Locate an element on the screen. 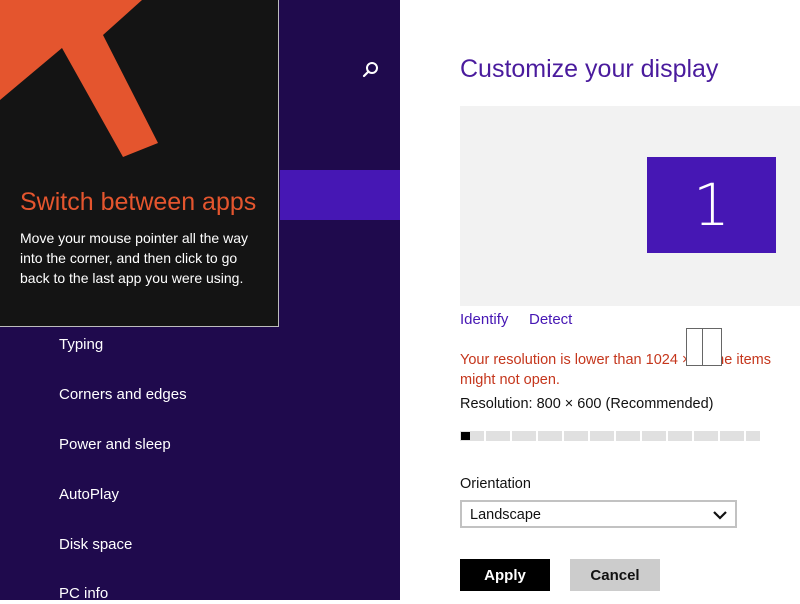  sidebar-item-label: Corners and edges is located at coordinates (123, 394).